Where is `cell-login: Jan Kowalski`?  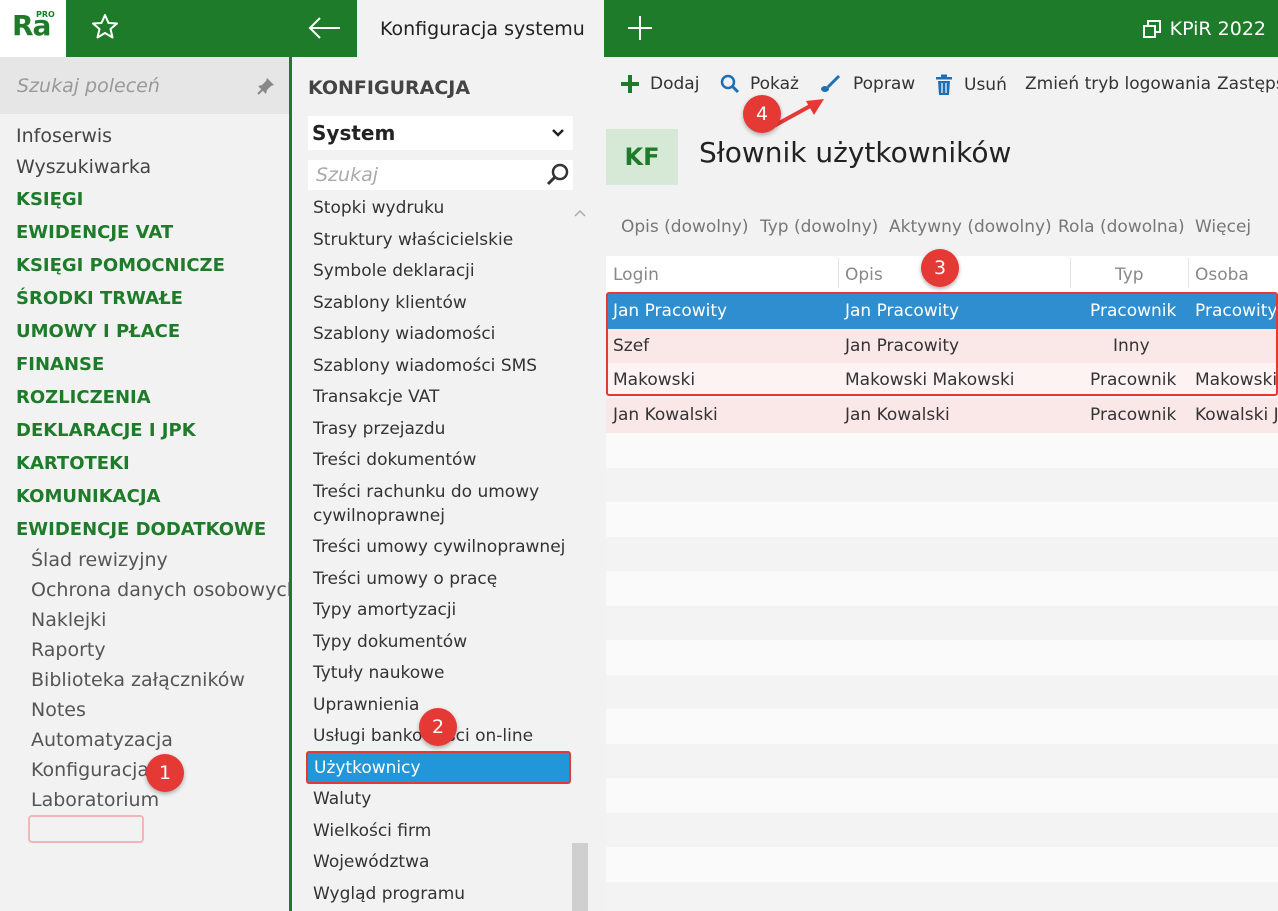
cell-login: Jan Kowalski is located at coordinates (665, 415).